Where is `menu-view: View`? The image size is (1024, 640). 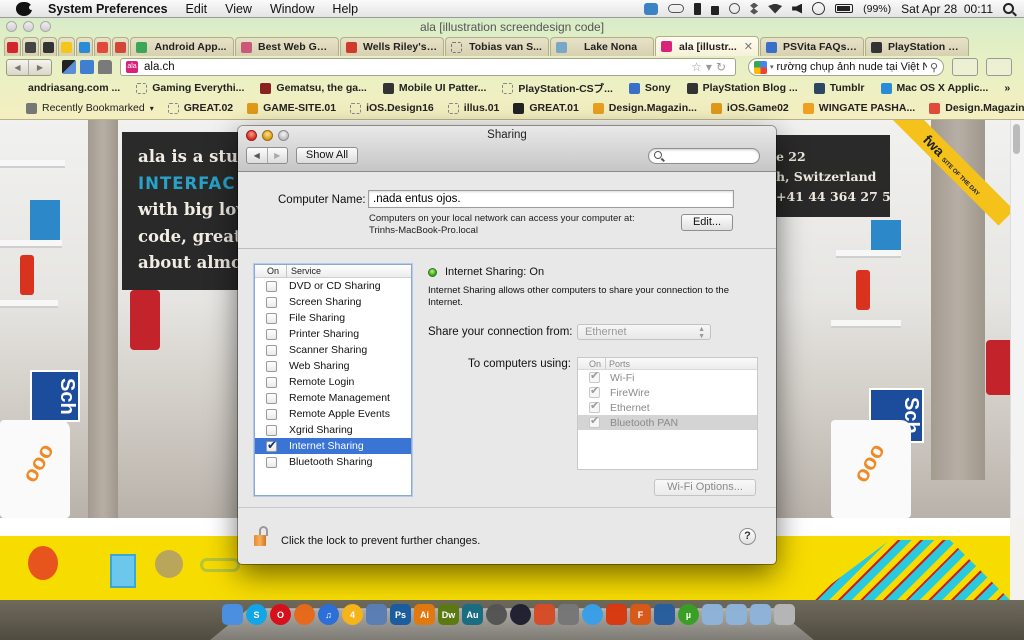
menu-view: View is located at coordinates (238, 9).